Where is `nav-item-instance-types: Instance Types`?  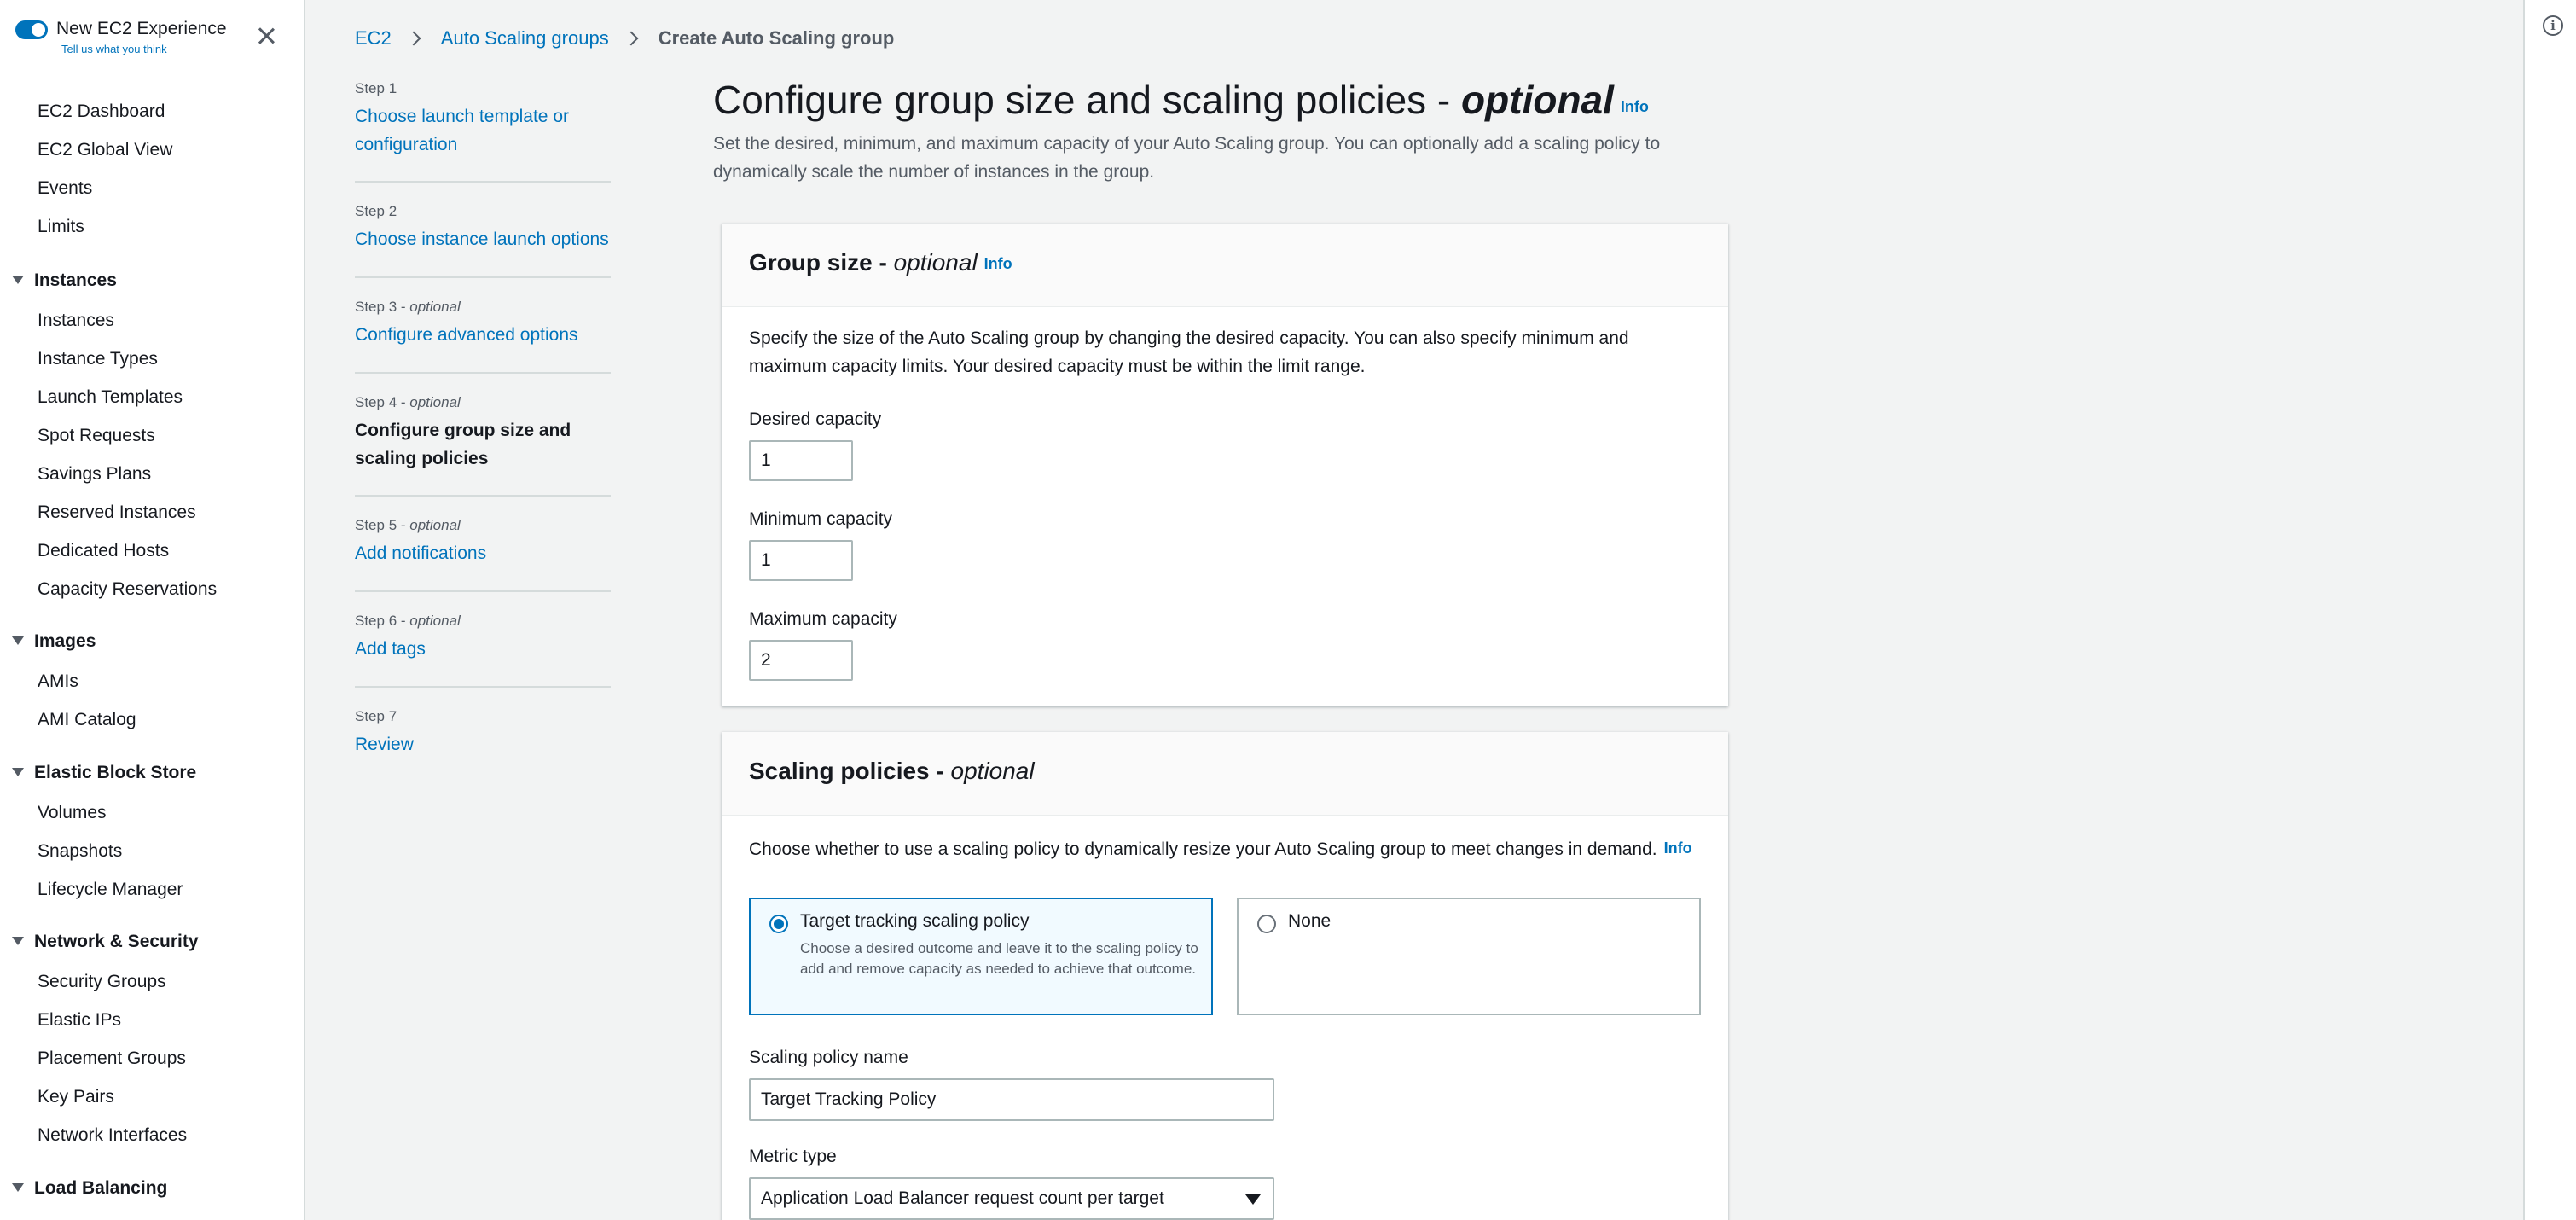 nav-item-instance-types: Instance Types is located at coordinates (98, 359).